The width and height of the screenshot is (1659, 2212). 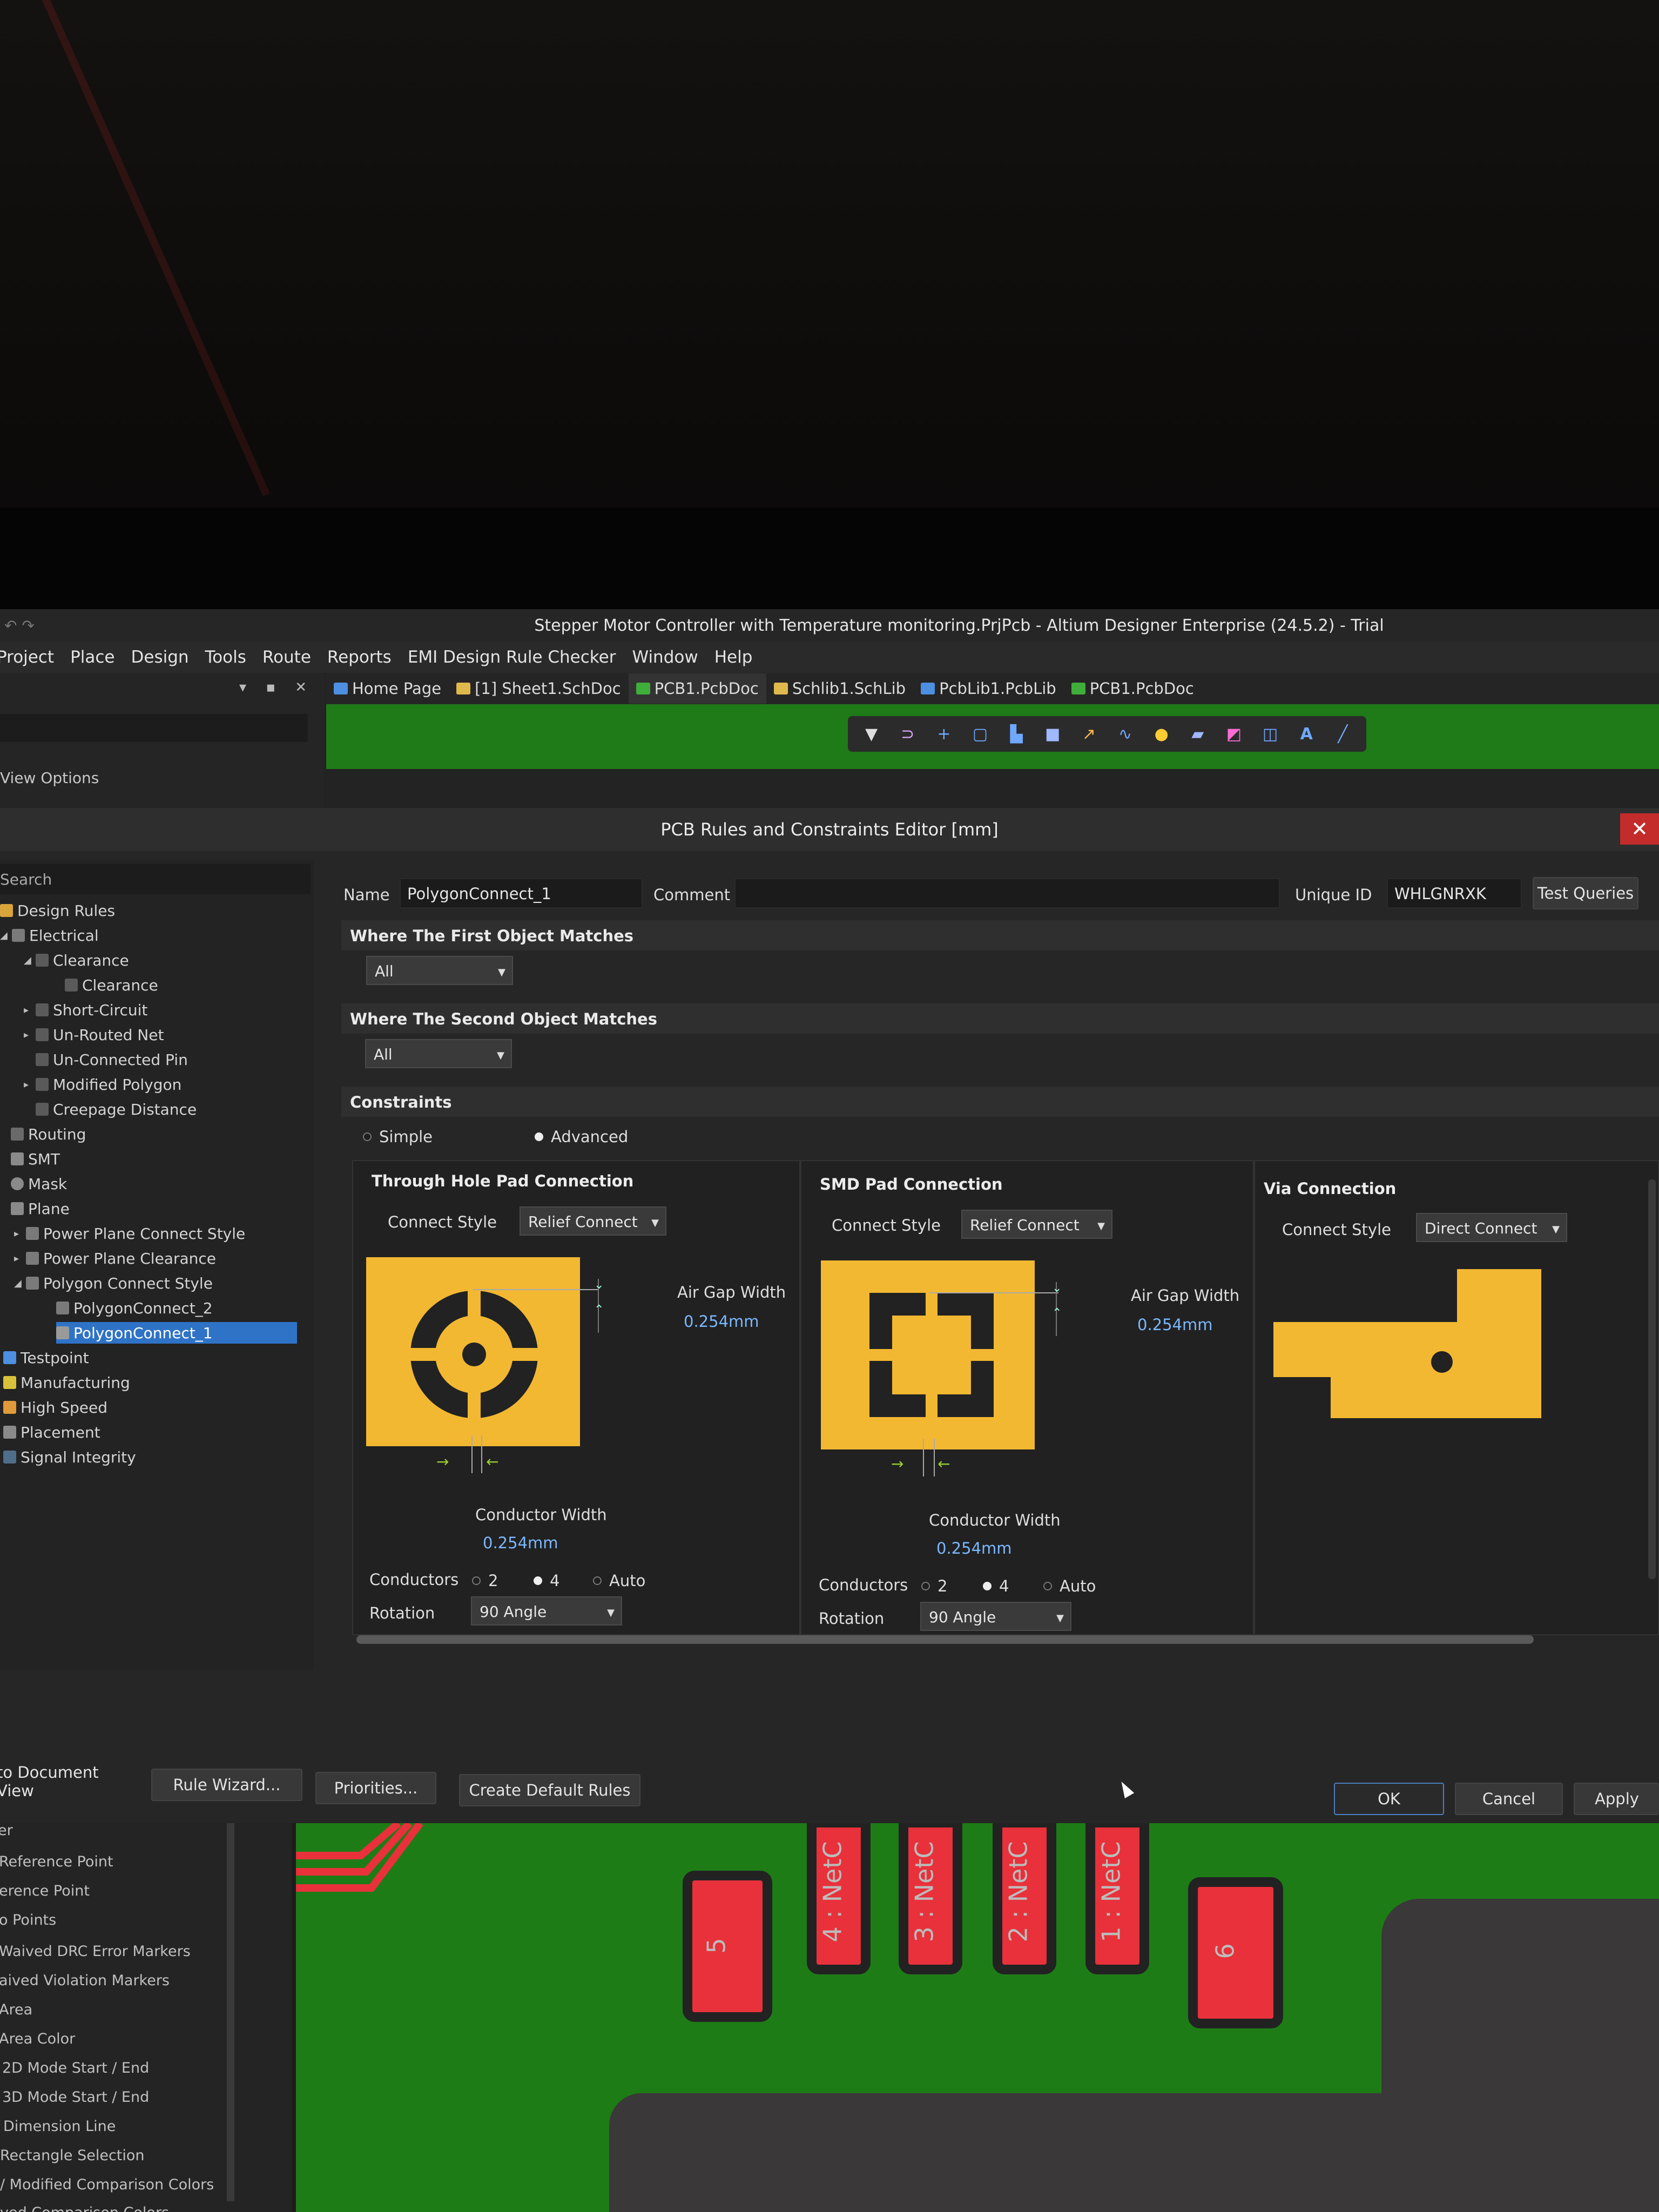 I want to click on tree-modified-polygon: ▸ Modified Polygon, so click(x=105, y=1084).